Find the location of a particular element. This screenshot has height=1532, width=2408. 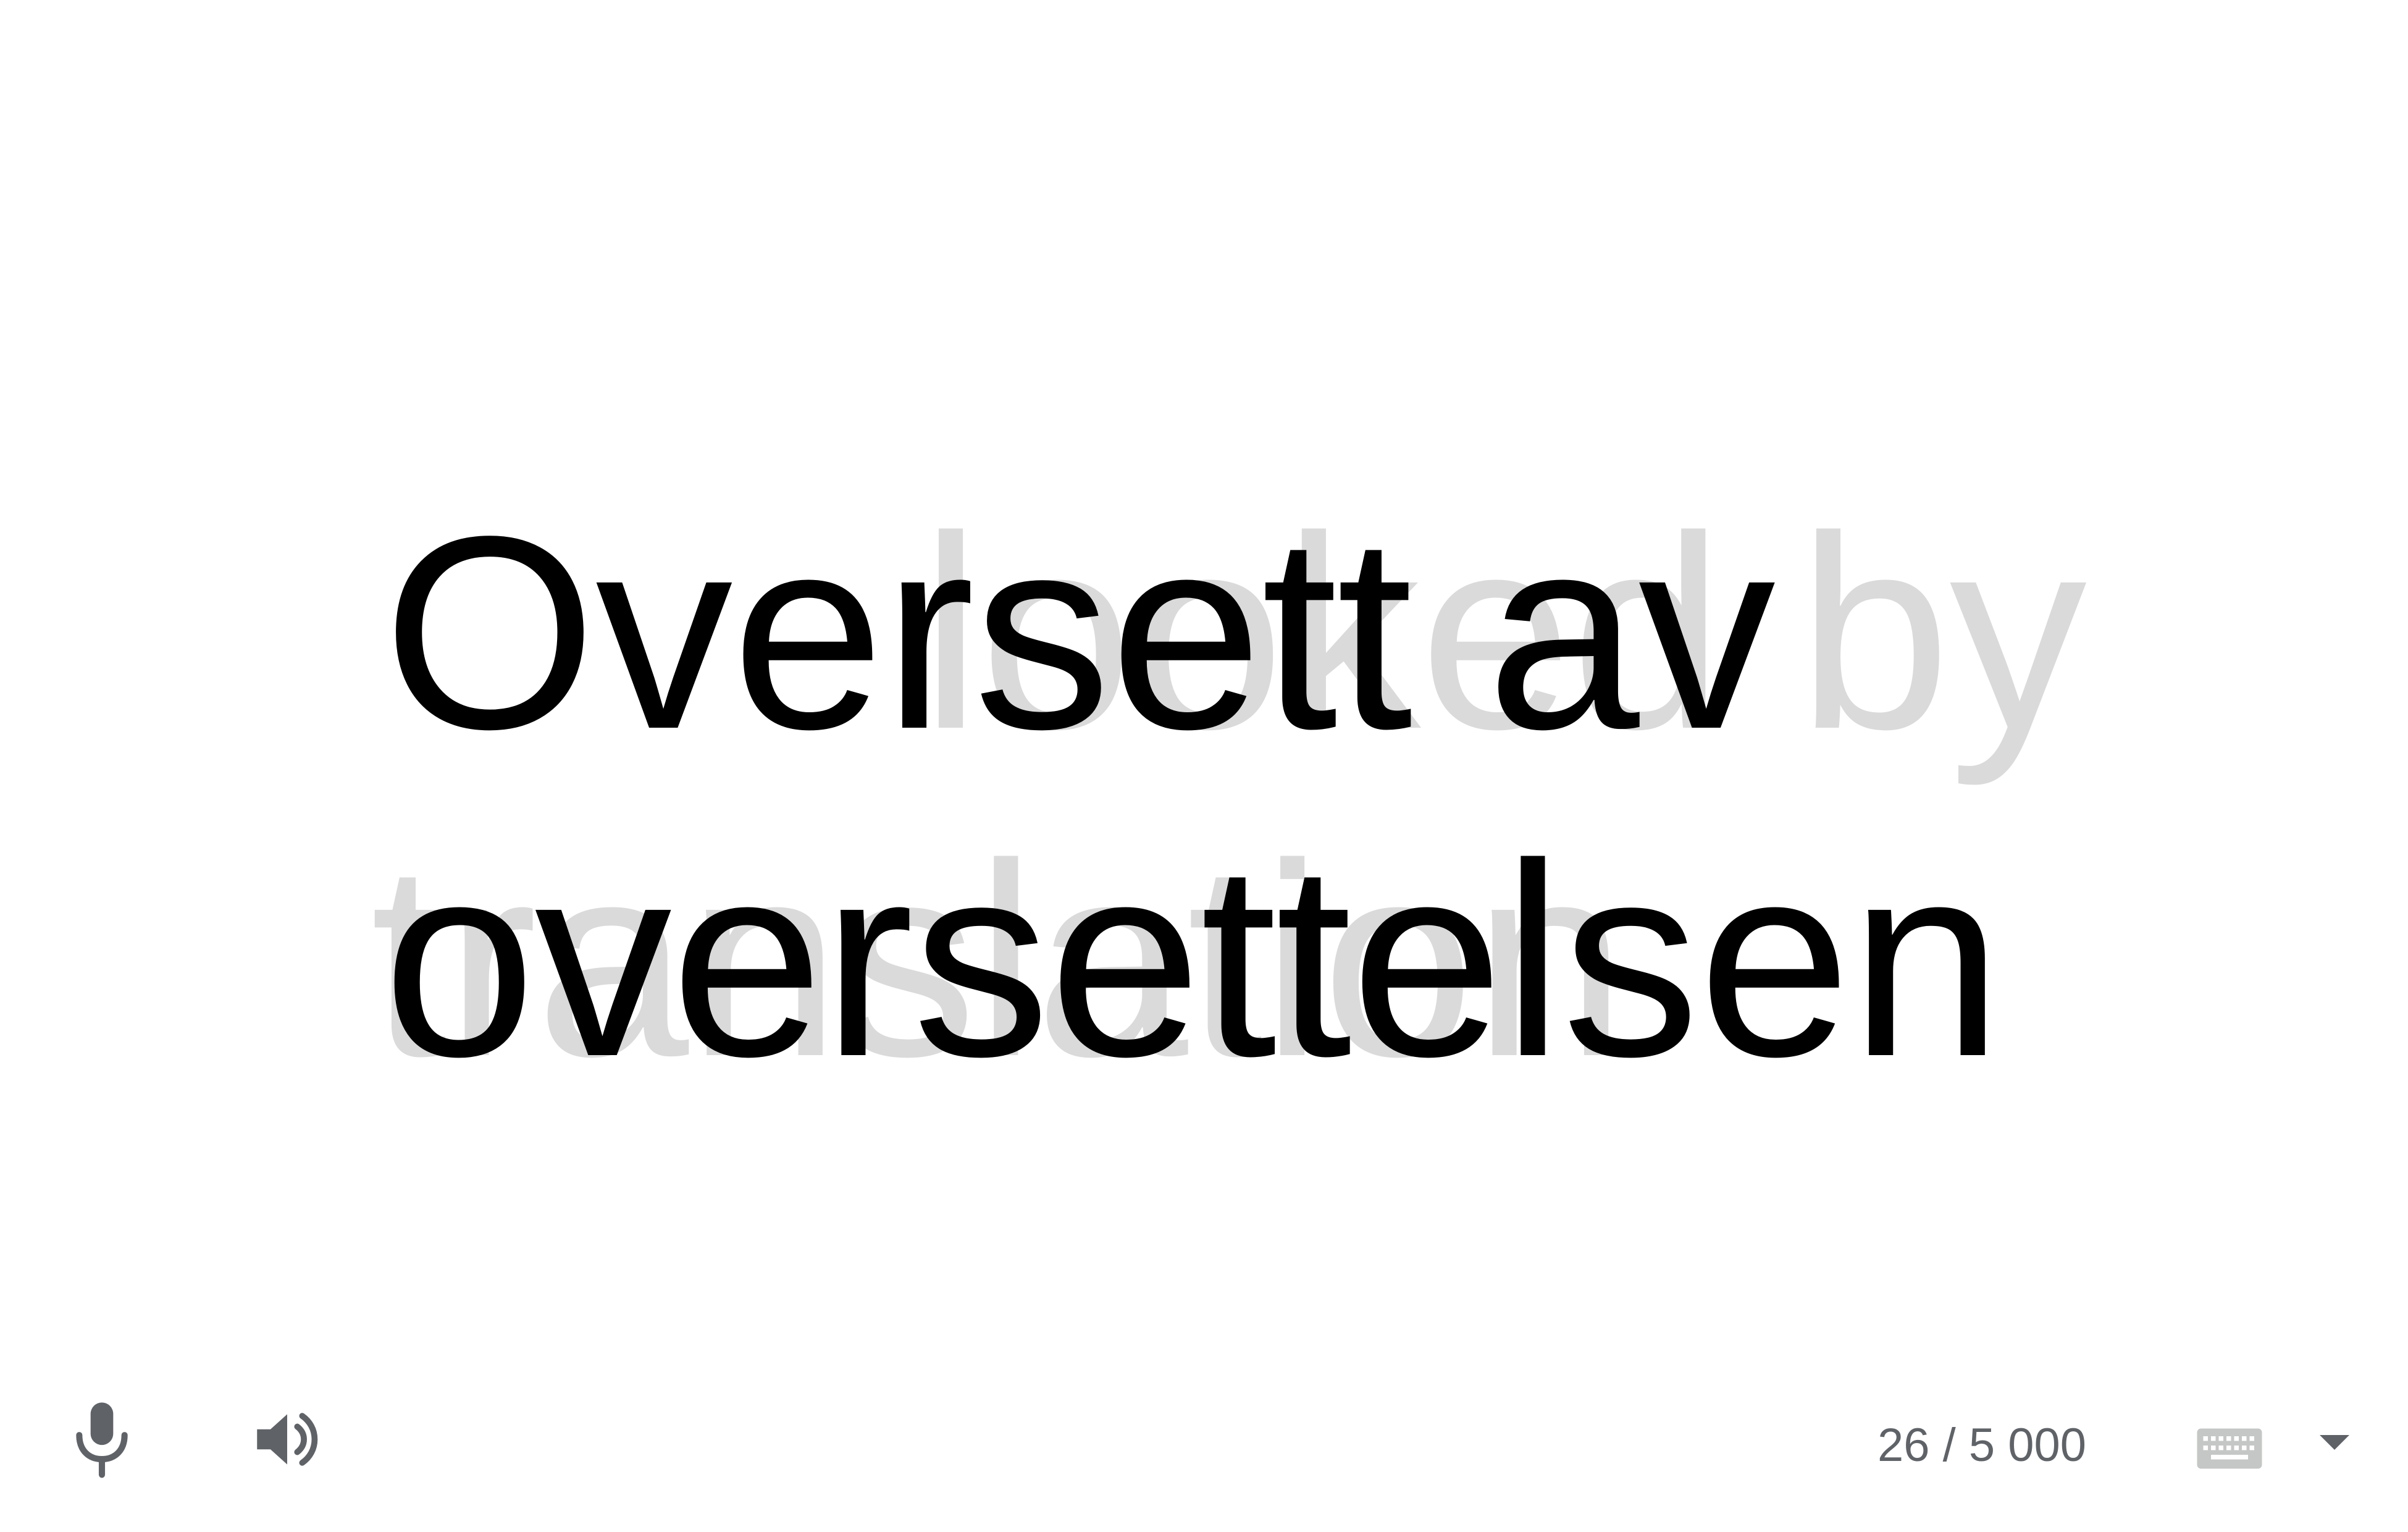

character-counter: 26 / 5 000 is located at coordinates (1982, 1445).